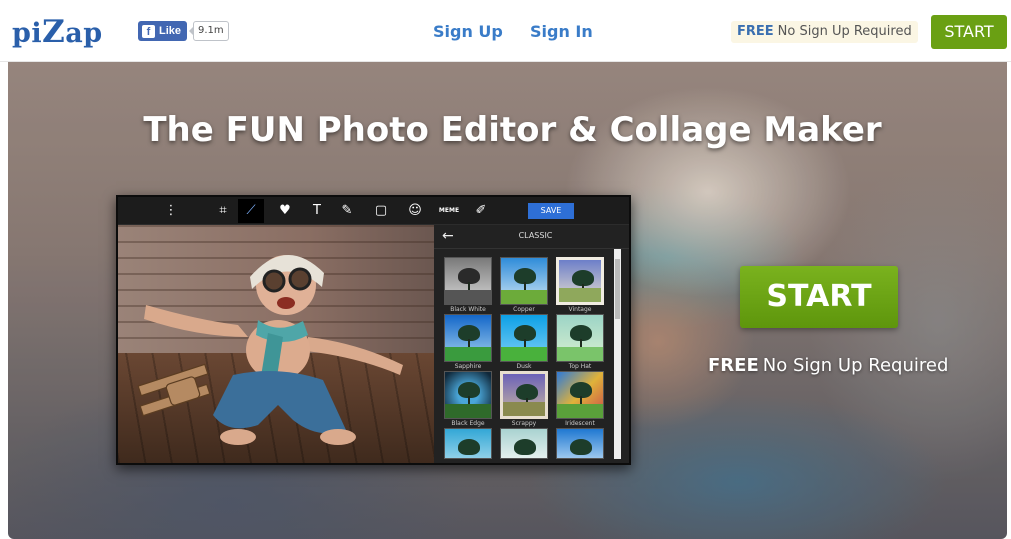  Describe the element at coordinates (524, 366) in the screenshot. I see `filter-label: Dusk` at that location.